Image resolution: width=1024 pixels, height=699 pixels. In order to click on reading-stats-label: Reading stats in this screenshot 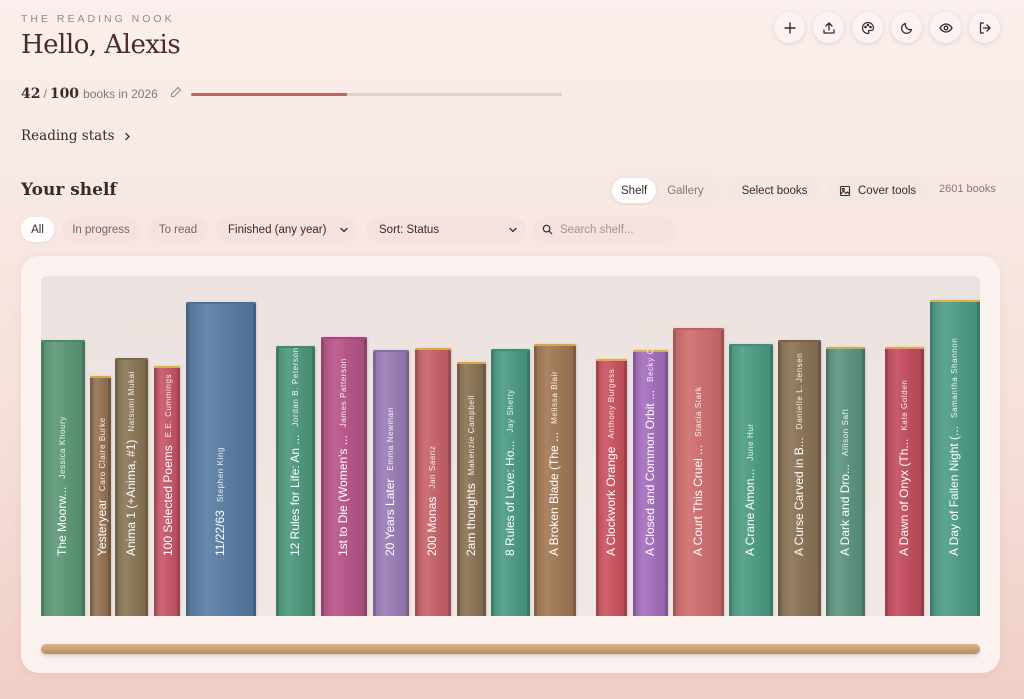, I will do `click(68, 136)`.